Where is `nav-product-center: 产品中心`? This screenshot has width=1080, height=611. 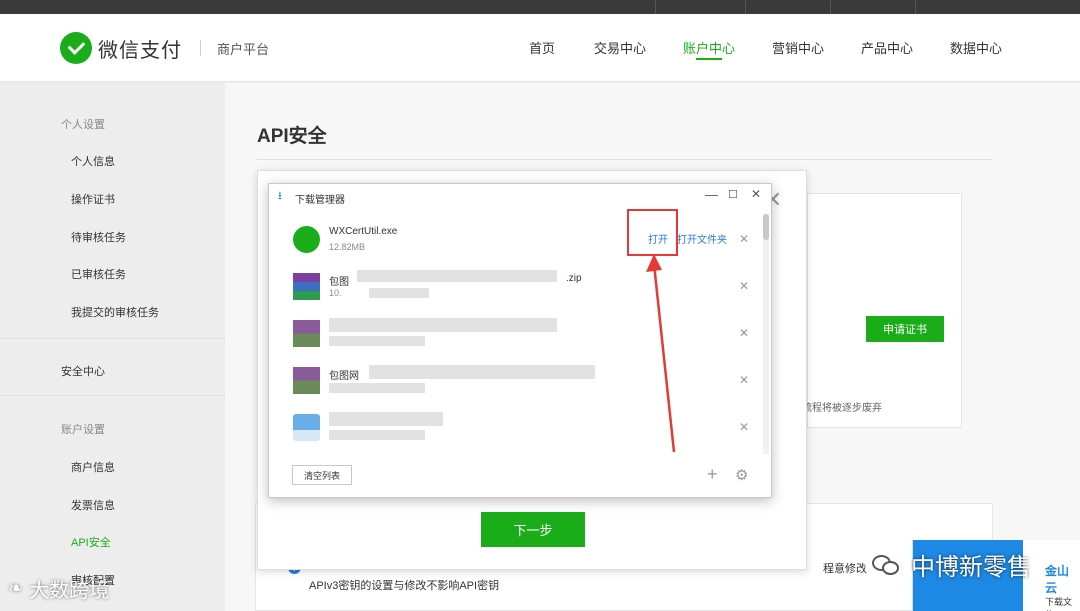
nav-product-center: 产品中心 is located at coordinates (887, 47).